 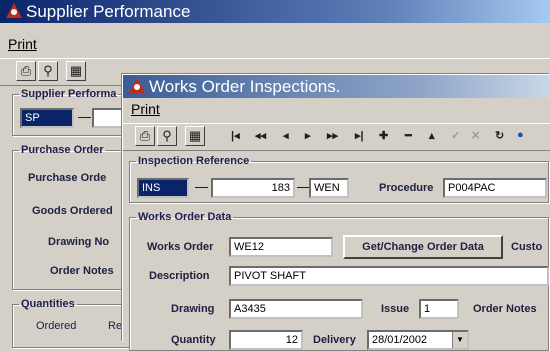 What do you see at coordinates (459, 340) in the screenshot?
I see `chevron-down-icon: ▼` at bounding box center [459, 340].